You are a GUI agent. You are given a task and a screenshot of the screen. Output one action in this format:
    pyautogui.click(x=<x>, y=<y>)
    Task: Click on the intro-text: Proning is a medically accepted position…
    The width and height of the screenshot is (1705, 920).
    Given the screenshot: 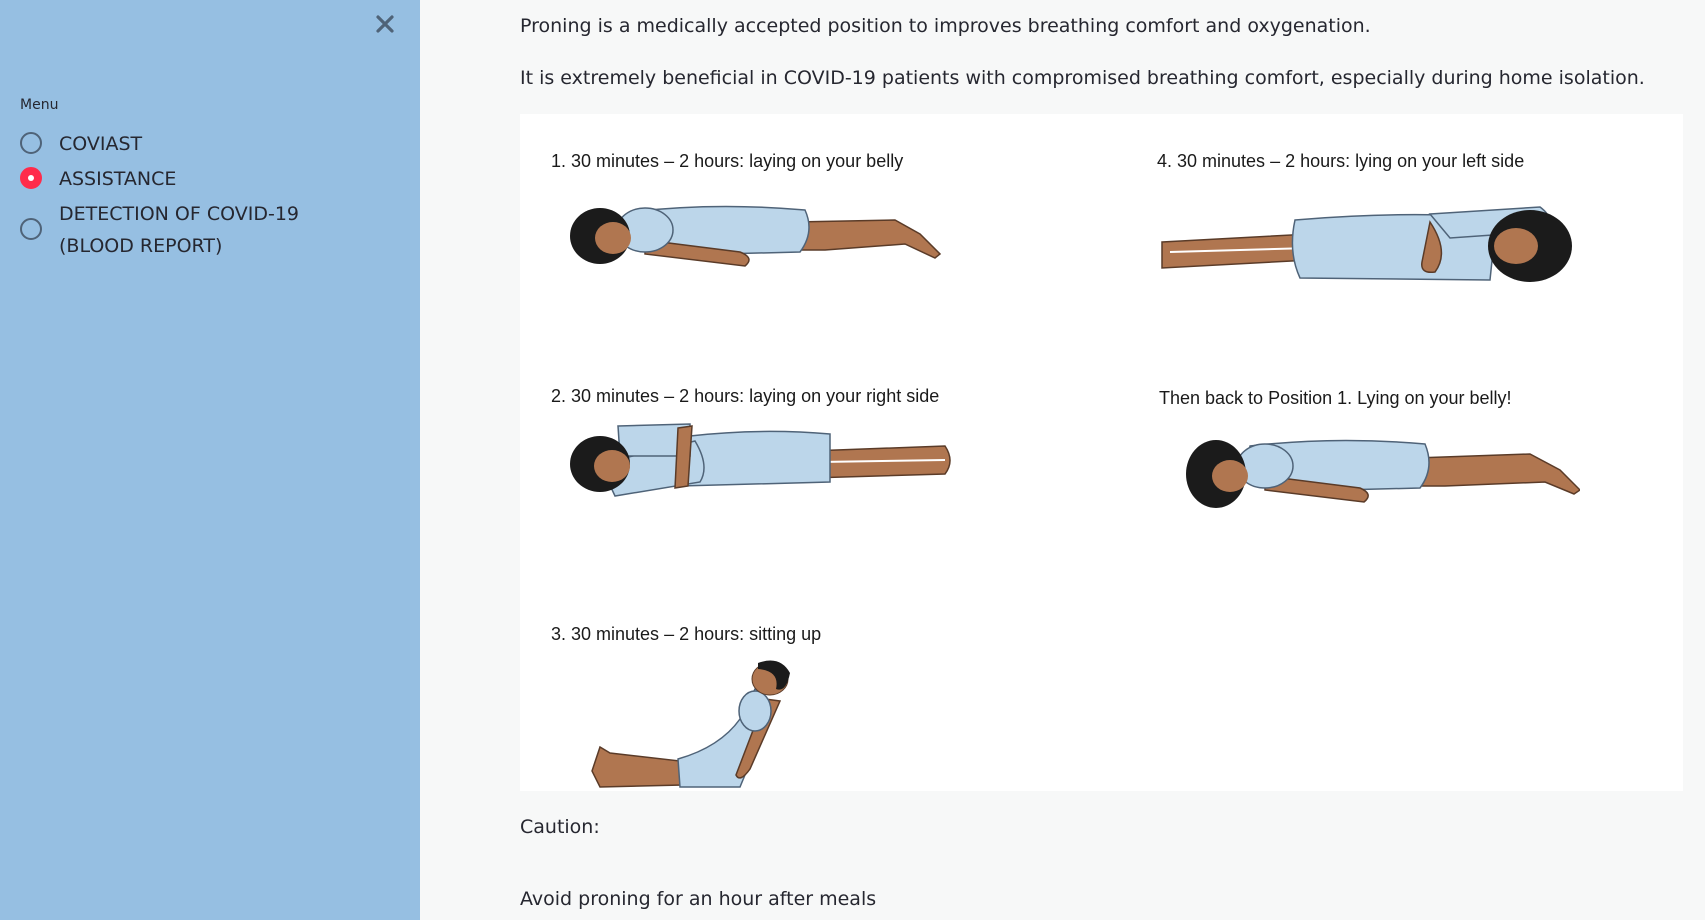 What is the action you would take?
    pyautogui.click(x=945, y=26)
    